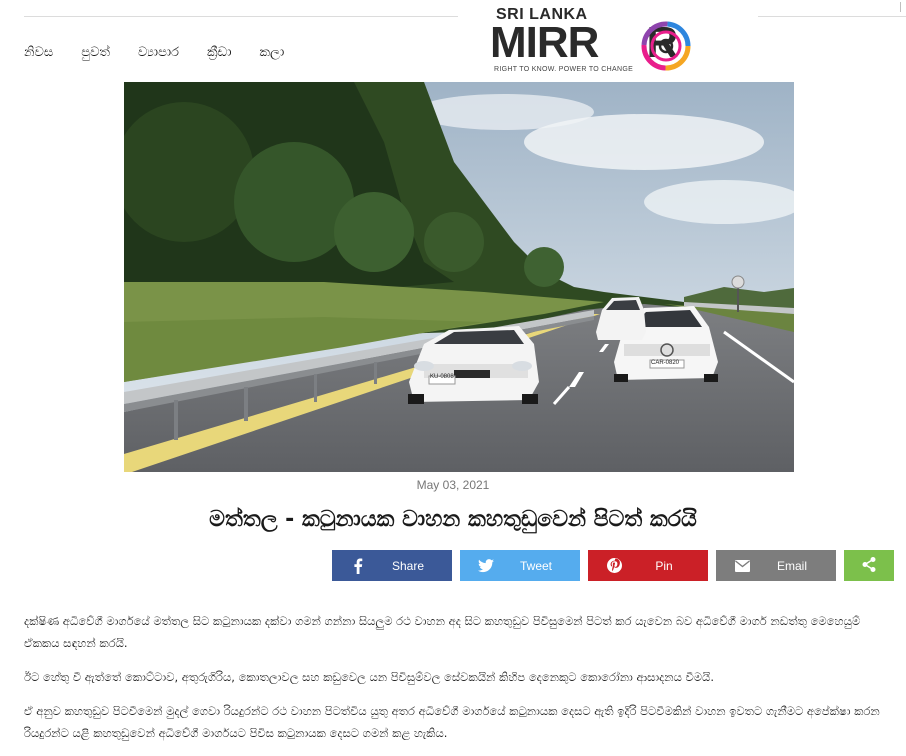 Image resolution: width=906 pixels, height=756 pixels. What do you see at coordinates (38, 52) in the screenshot?
I see `nav-item-home: නිවස` at bounding box center [38, 52].